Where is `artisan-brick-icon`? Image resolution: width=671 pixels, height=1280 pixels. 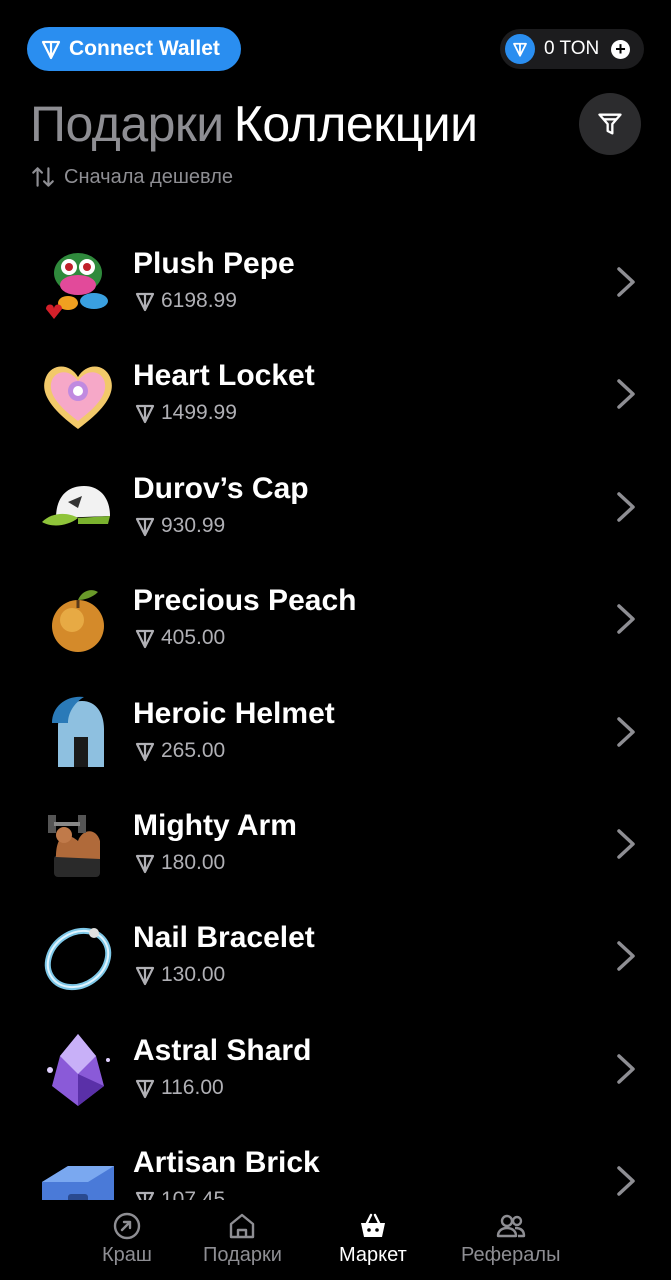
artisan-brick-icon is located at coordinates (78, 1183).